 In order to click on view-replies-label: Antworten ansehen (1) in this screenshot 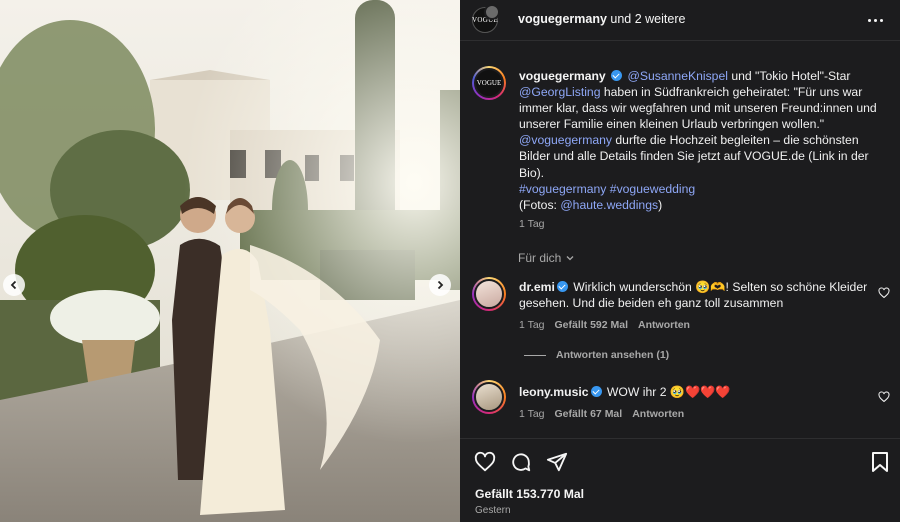, I will do `click(613, 355)`.